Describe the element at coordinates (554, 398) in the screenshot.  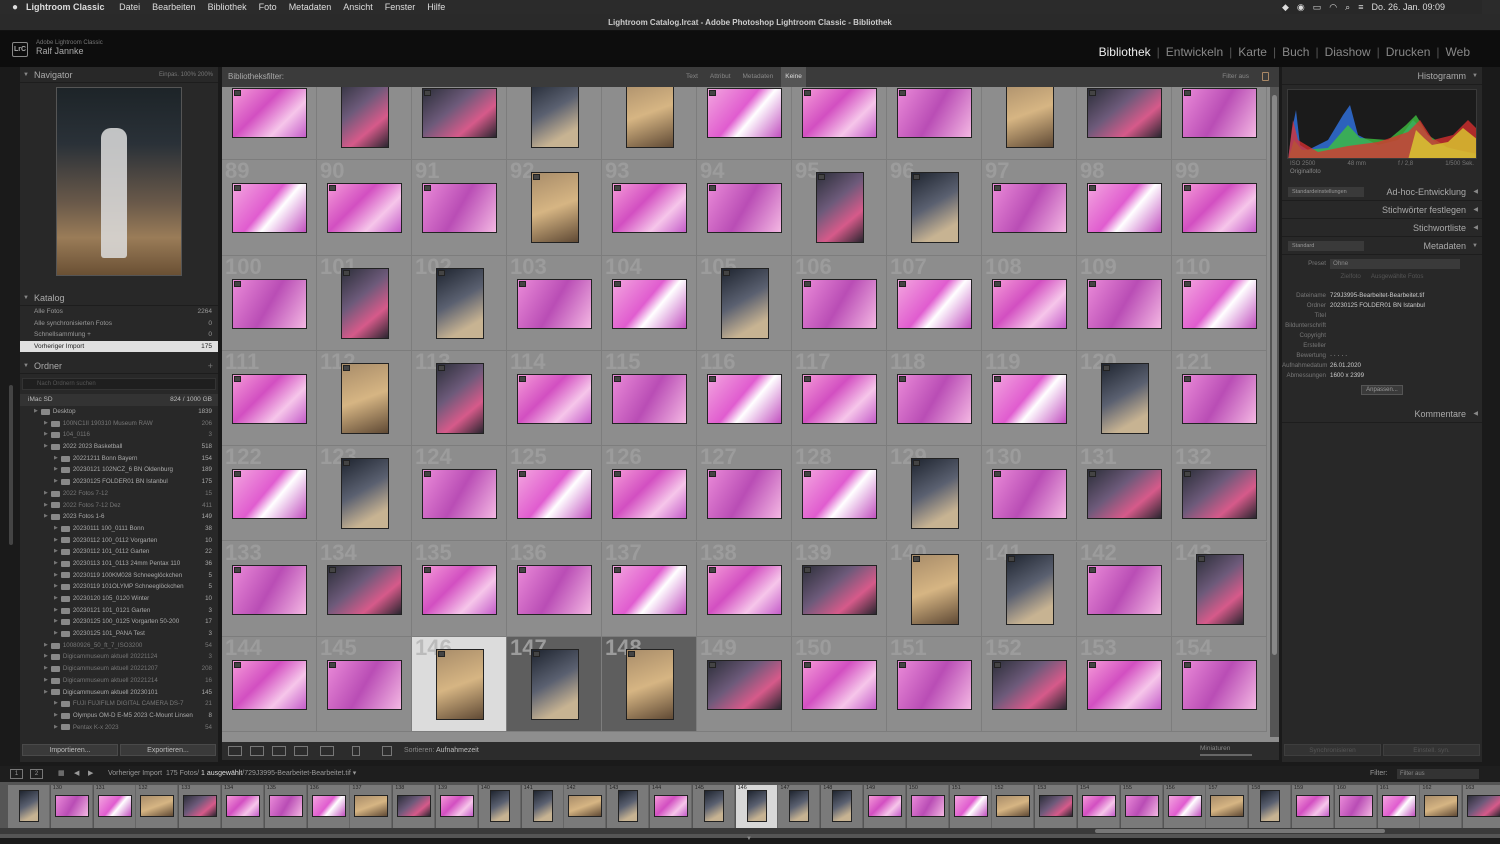
I see `grid-cell: 114` at that location.